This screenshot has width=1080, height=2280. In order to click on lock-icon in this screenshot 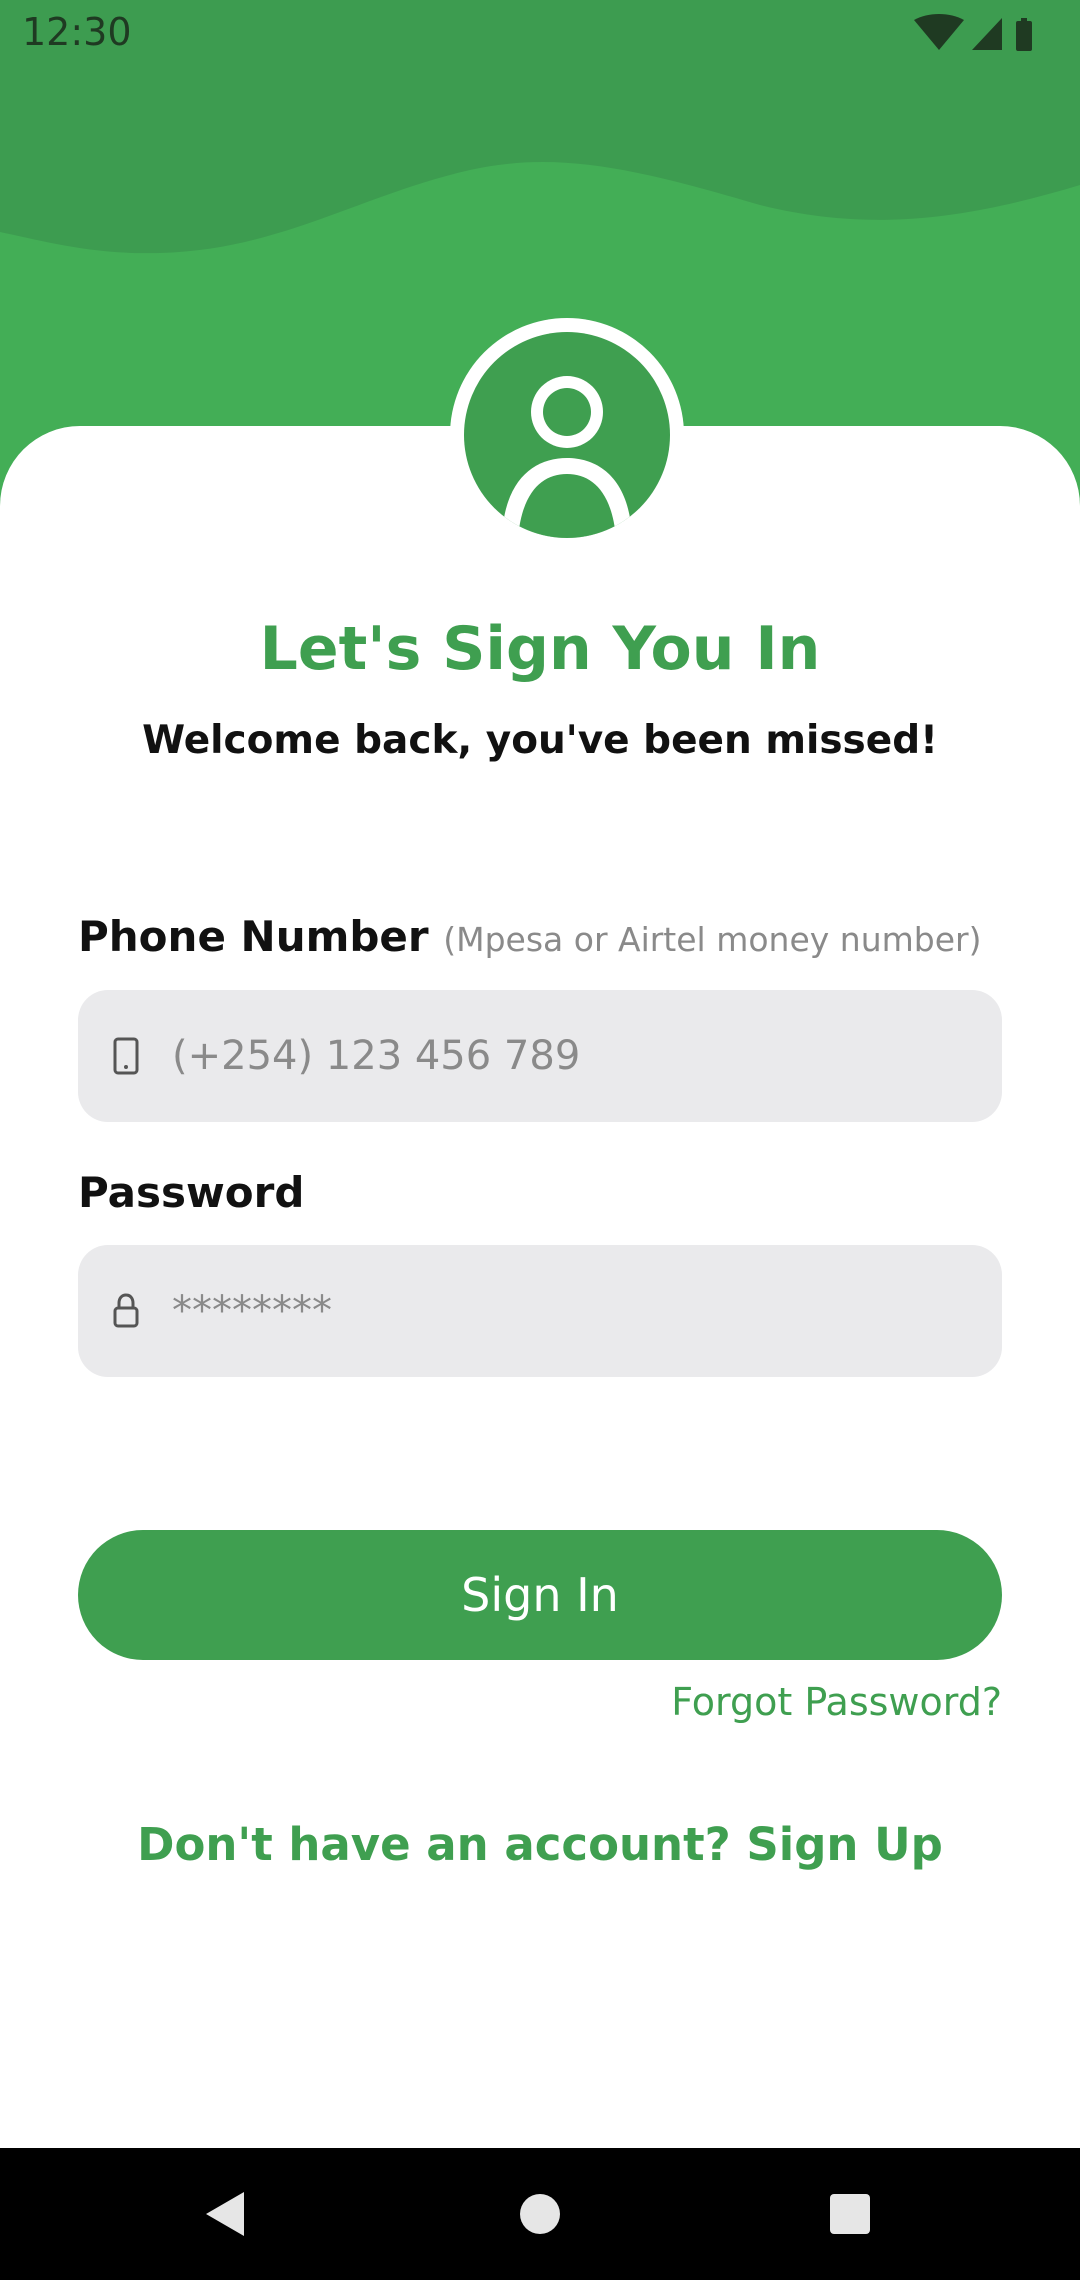, I will do `click(126, 1310)`.